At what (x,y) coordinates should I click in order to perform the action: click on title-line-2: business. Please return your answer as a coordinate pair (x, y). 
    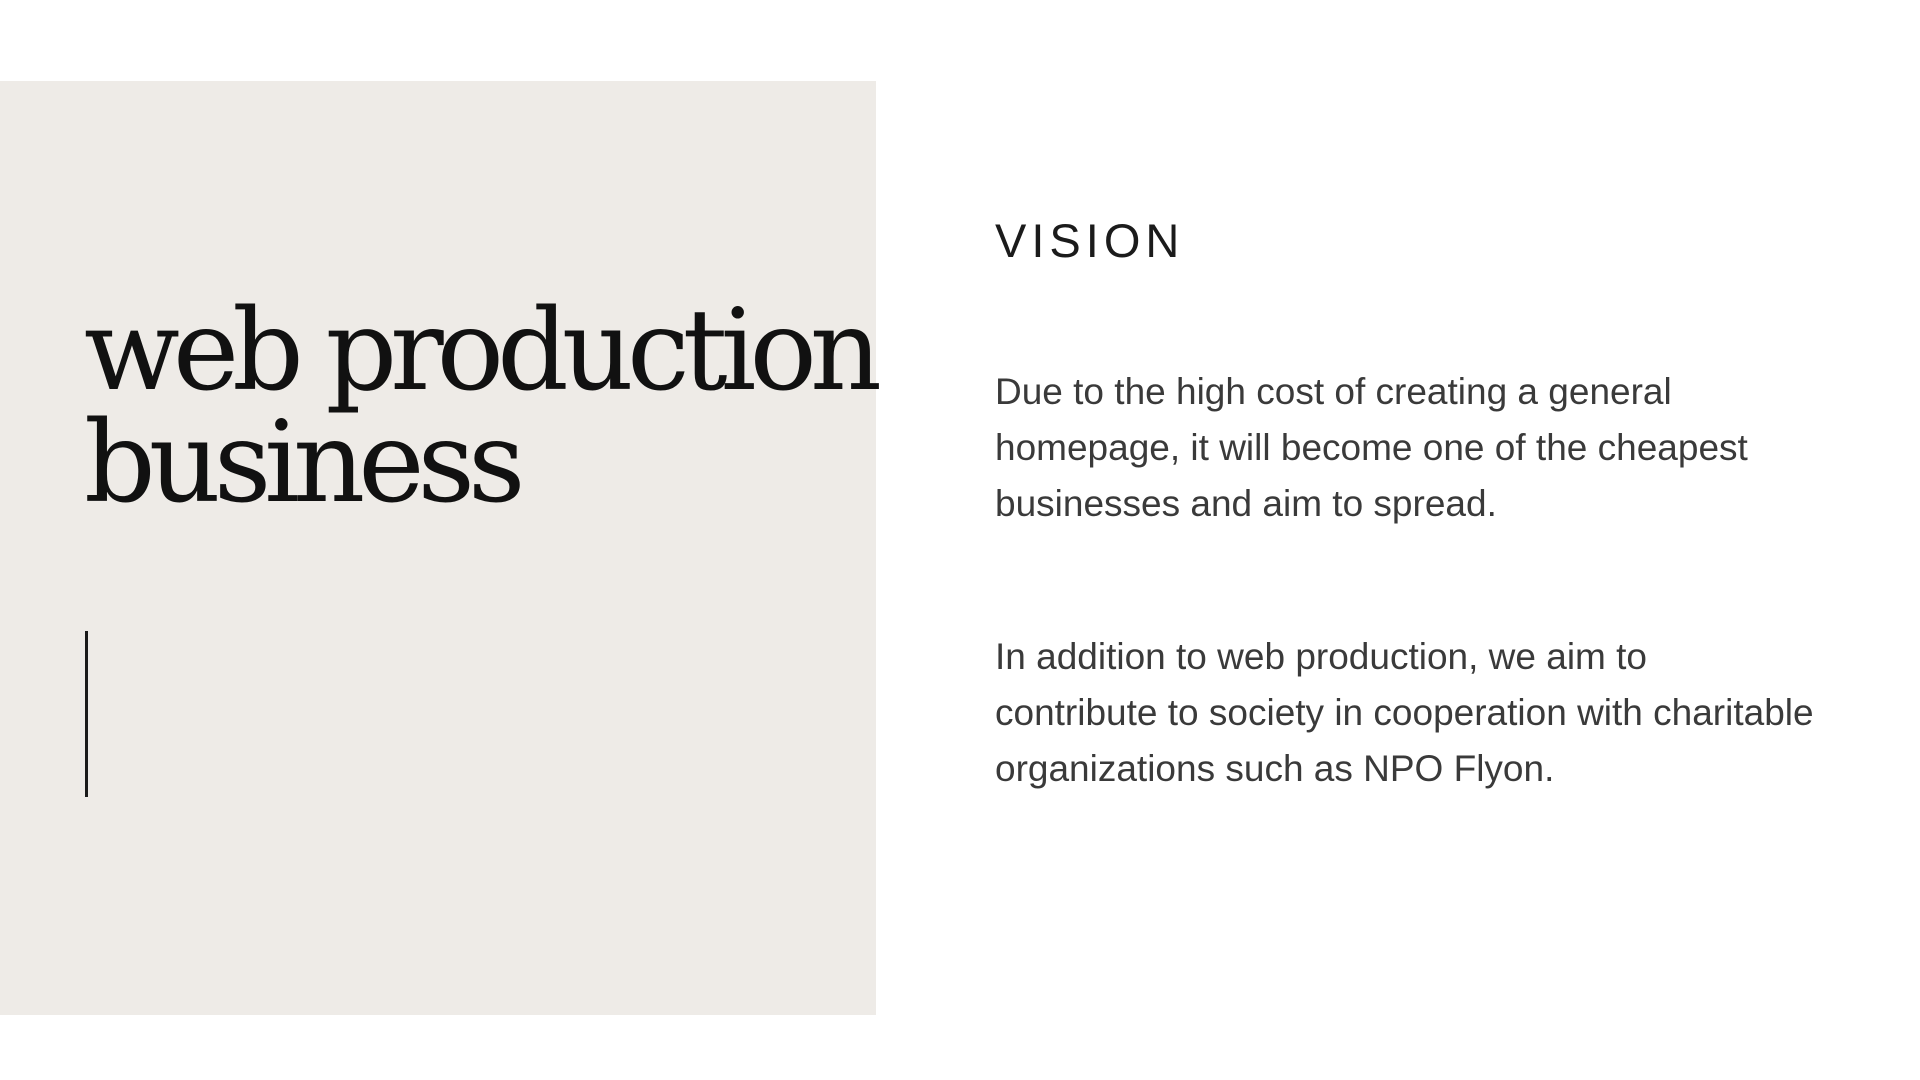
    Looking at the image, I should click on (305, 463).